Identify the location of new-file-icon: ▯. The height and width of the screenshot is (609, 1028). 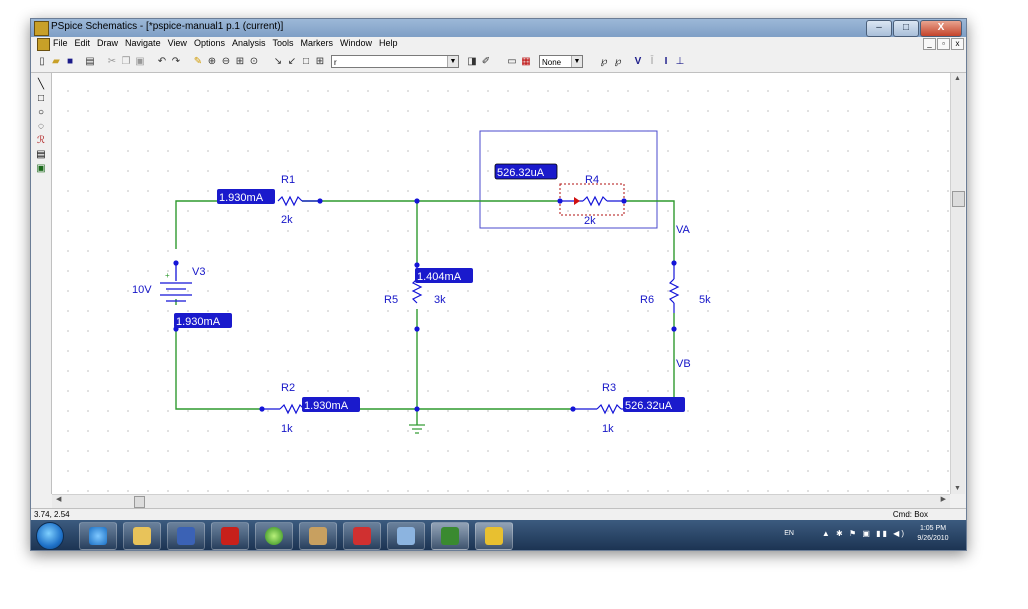
(42, 61).